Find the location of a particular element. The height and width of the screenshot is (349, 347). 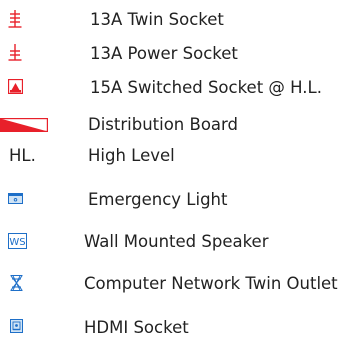

legend-label: 13A Power Socket is located at coordinates (164, 53).